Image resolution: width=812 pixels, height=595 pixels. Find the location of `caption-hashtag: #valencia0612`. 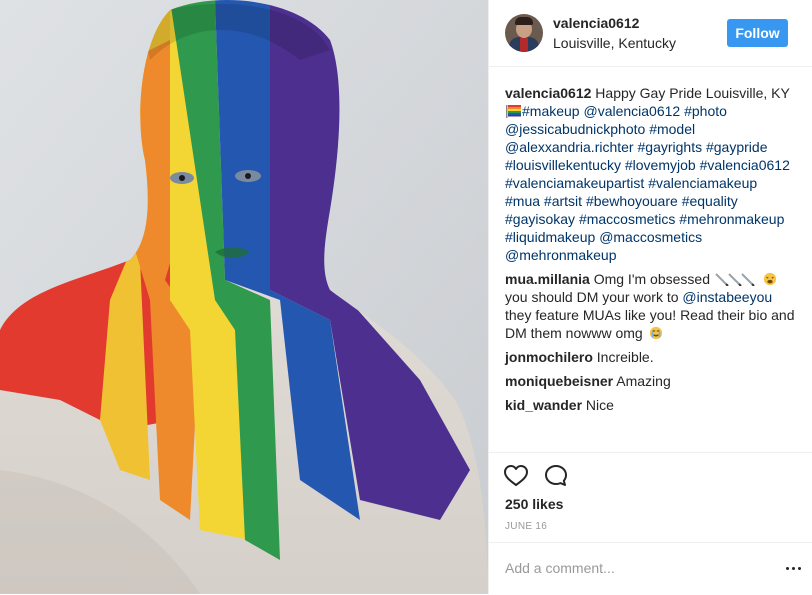

caption-hashtag: #valencia0612 is located at coordinates (745, 165).